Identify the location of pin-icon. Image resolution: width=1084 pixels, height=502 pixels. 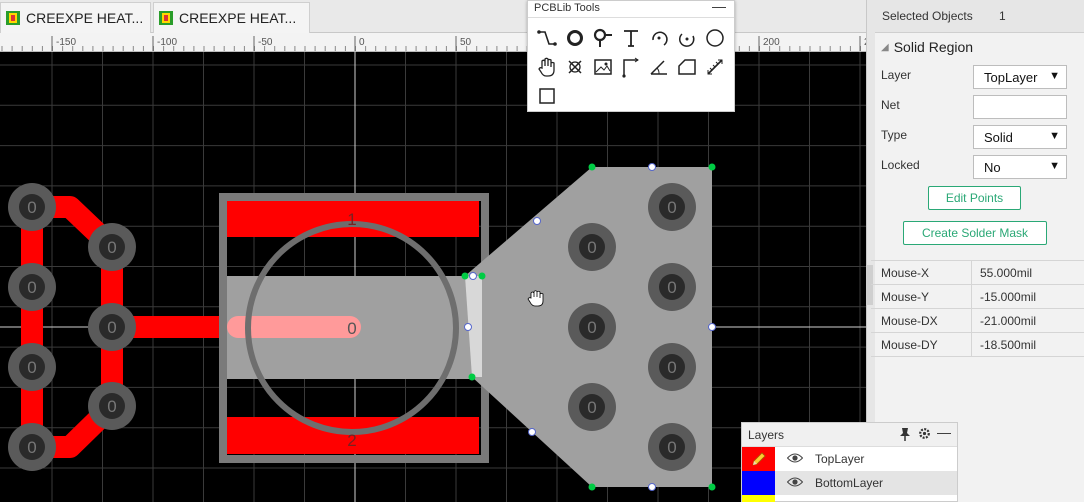
(905, 435).